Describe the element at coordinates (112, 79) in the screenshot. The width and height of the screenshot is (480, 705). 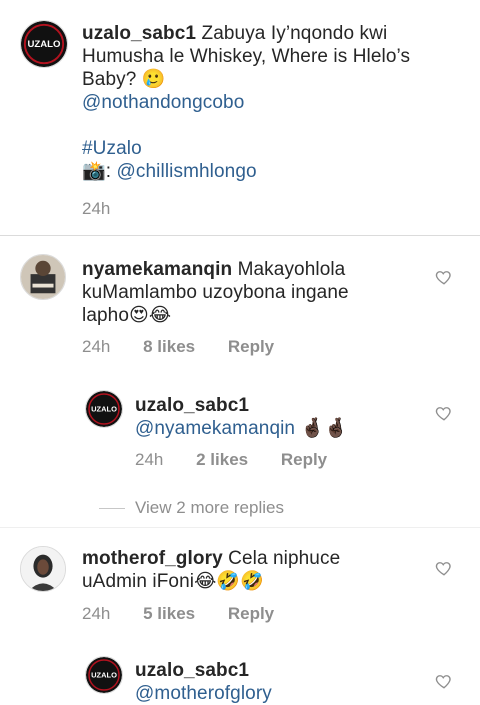
I see `caption-line3: Baby?` at that location.